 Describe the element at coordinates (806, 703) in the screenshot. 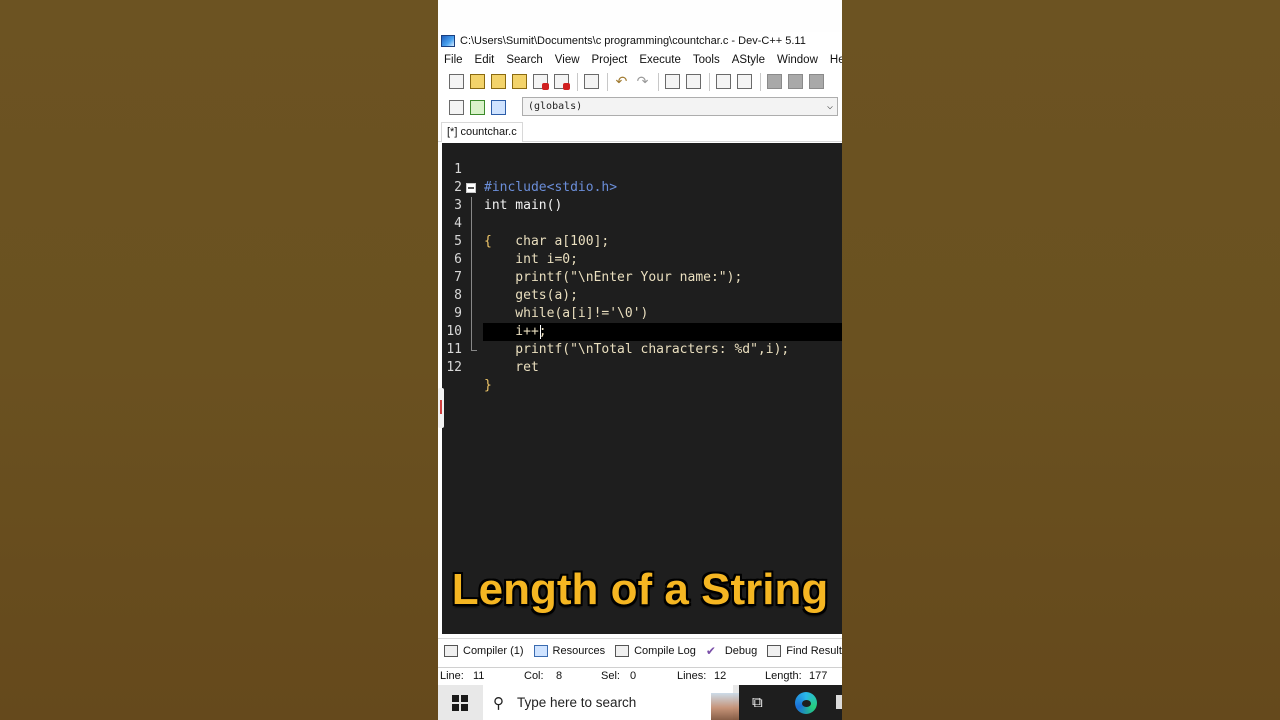

I see `edge-browser-icon` at that location.